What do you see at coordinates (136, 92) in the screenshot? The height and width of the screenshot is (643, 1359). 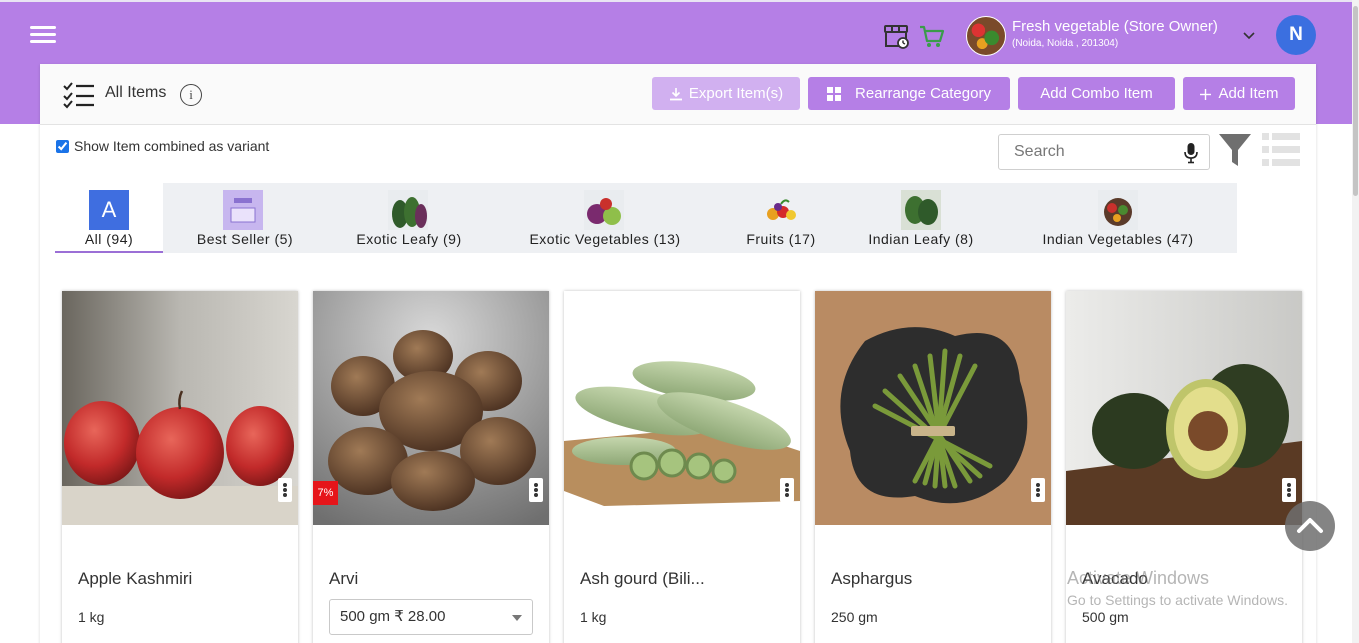 I see `page-title: All Items` at bounding box center [136, 92].